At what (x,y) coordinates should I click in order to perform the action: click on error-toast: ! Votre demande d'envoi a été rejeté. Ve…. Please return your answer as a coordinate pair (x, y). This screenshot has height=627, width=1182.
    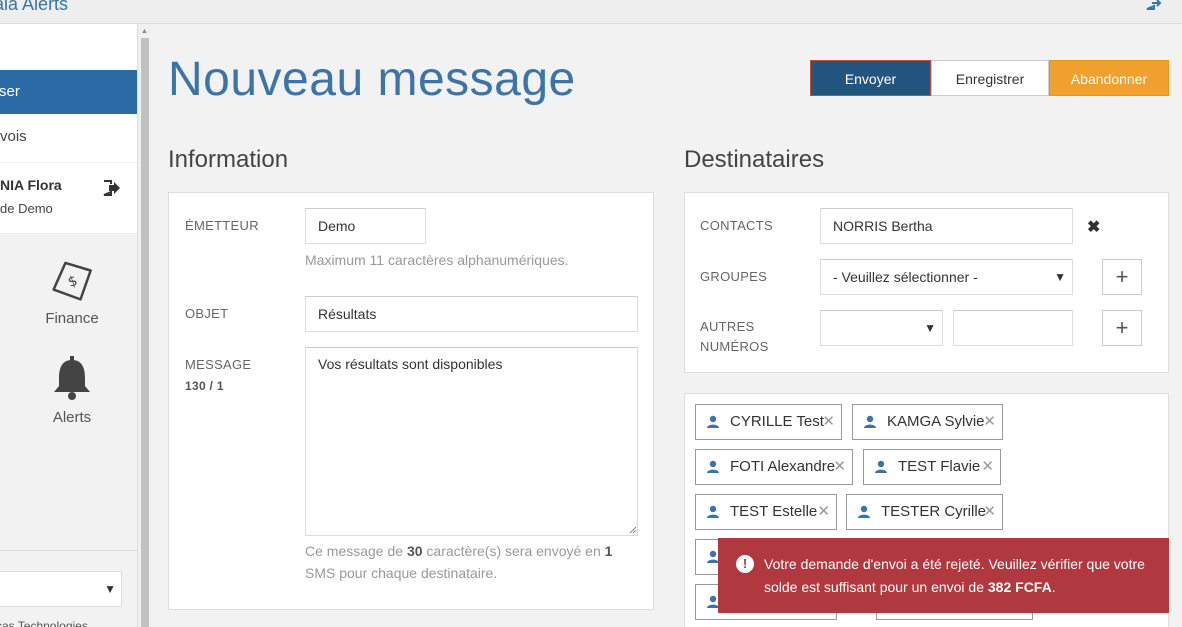
    Looking at the image, I should click on (943, 575).